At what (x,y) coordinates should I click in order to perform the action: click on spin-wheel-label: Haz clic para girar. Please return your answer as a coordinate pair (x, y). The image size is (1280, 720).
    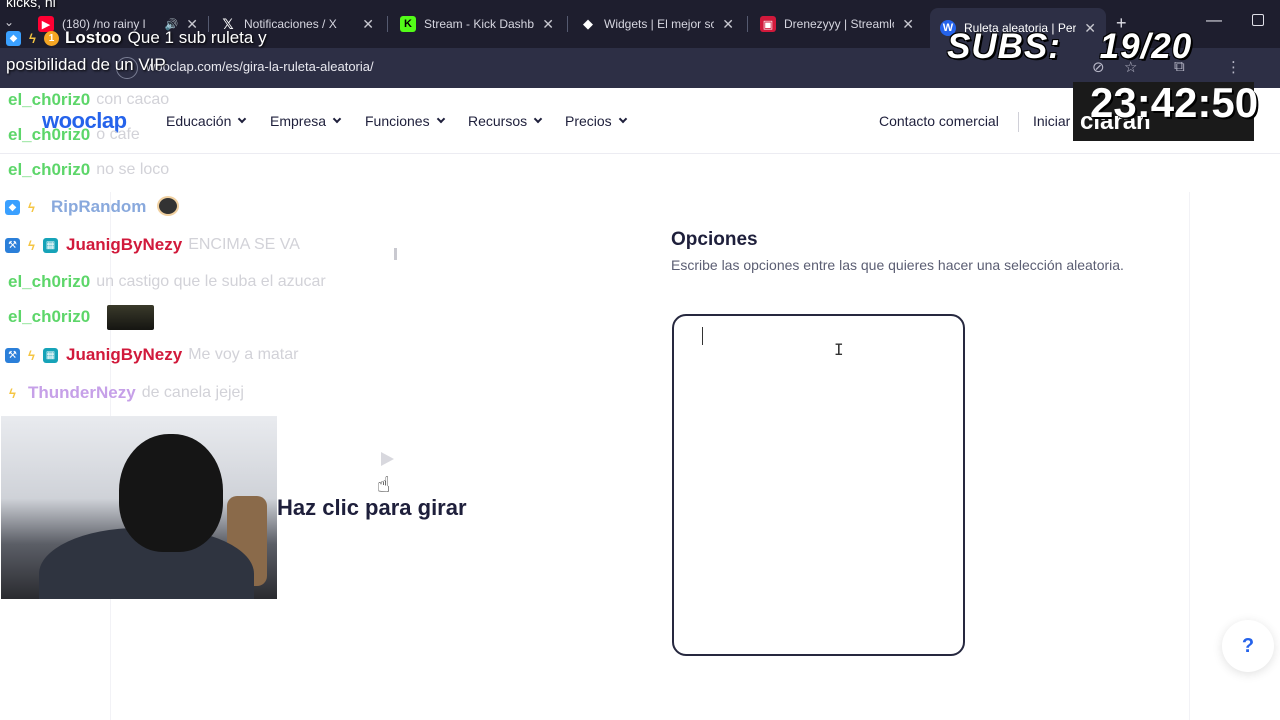
    Looking at the image, I should click on (372, 508).